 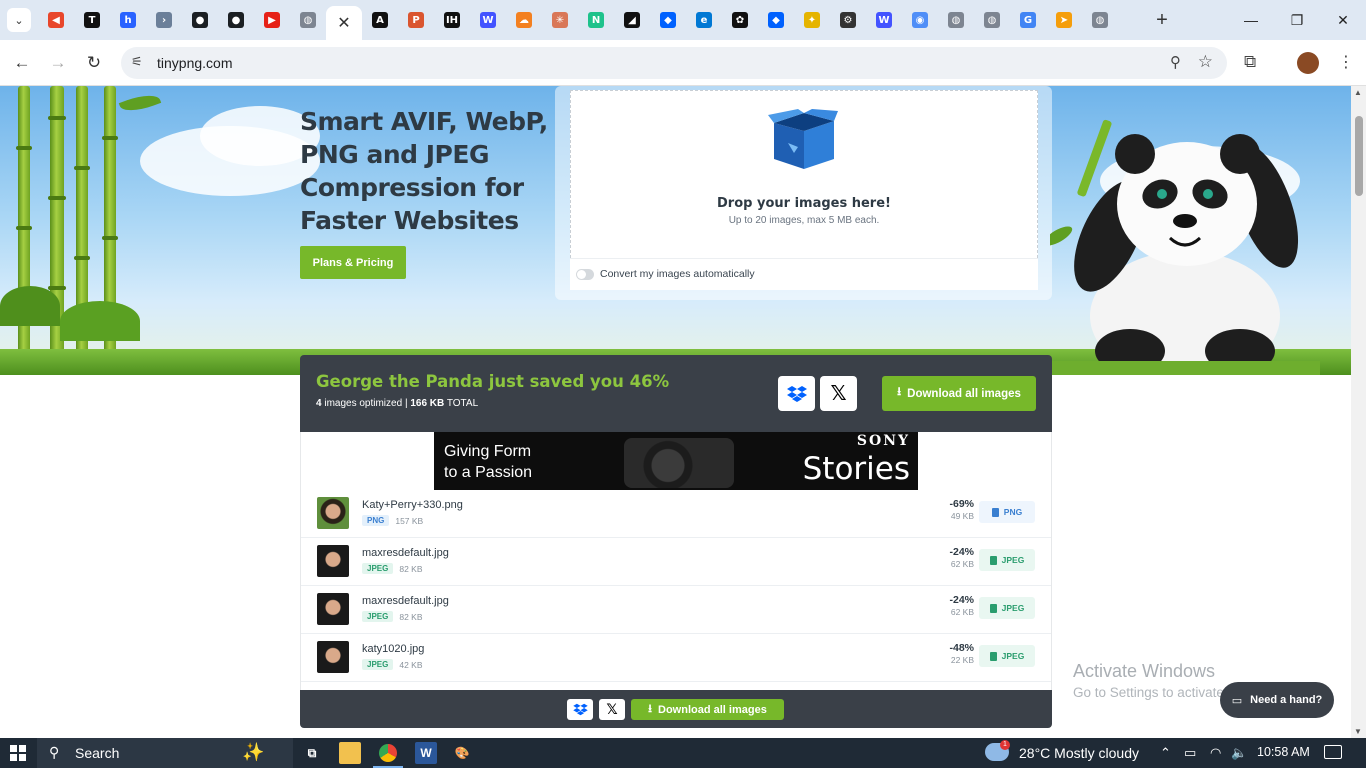 I want to click on extensions-icon: ⧉, so click(x=1250, y=62).